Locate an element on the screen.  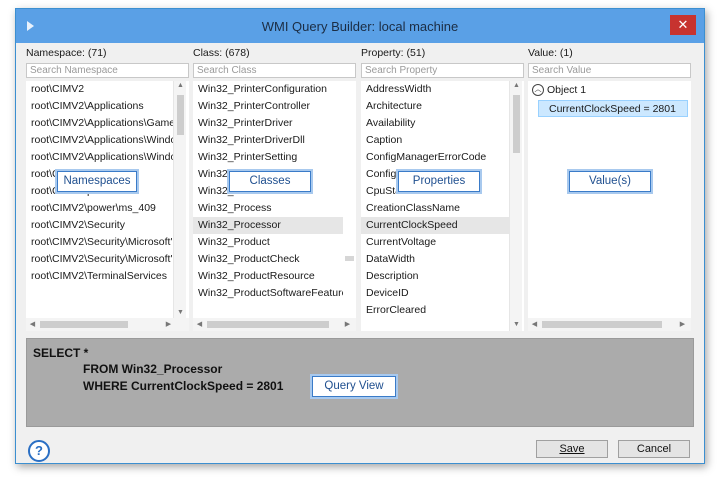
value-horizontal-scrollbar: ◀ ▶ is located at coordinates (609, 324).